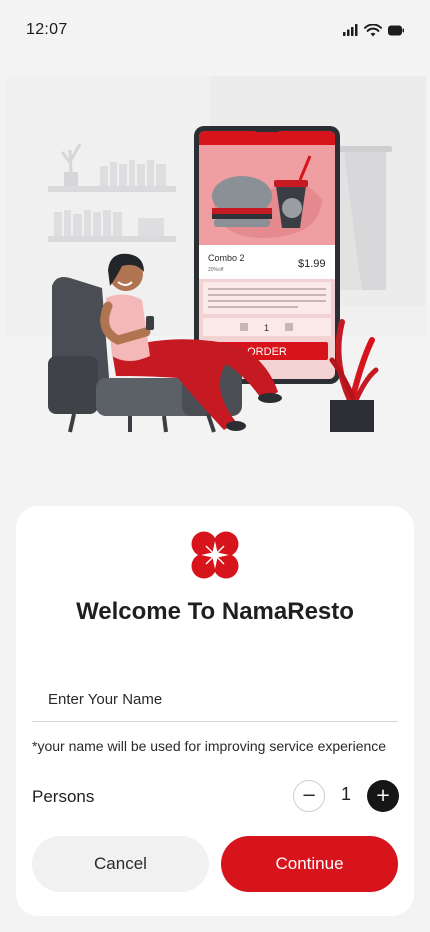 This screenshot has width=430, height=932. What do you see at coordinates (226, 258) in the screenshot?
I see `illustration-product-name: Combo 2` at bounding box center [226, 258].